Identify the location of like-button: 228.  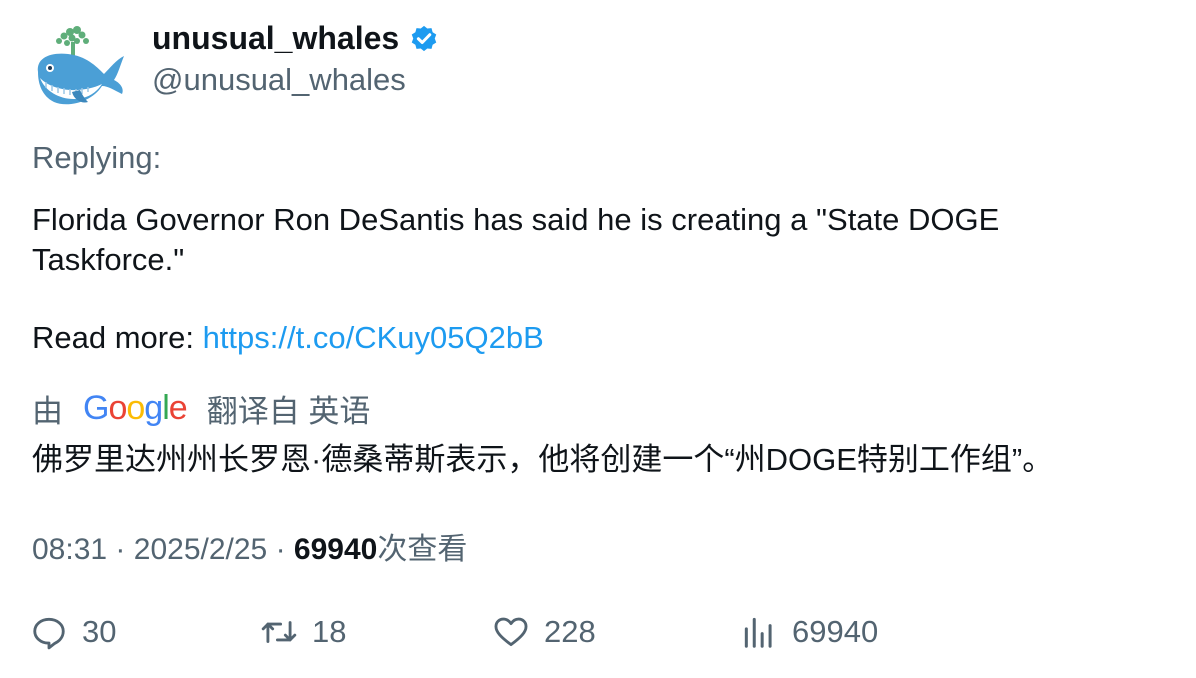
(544, 632).